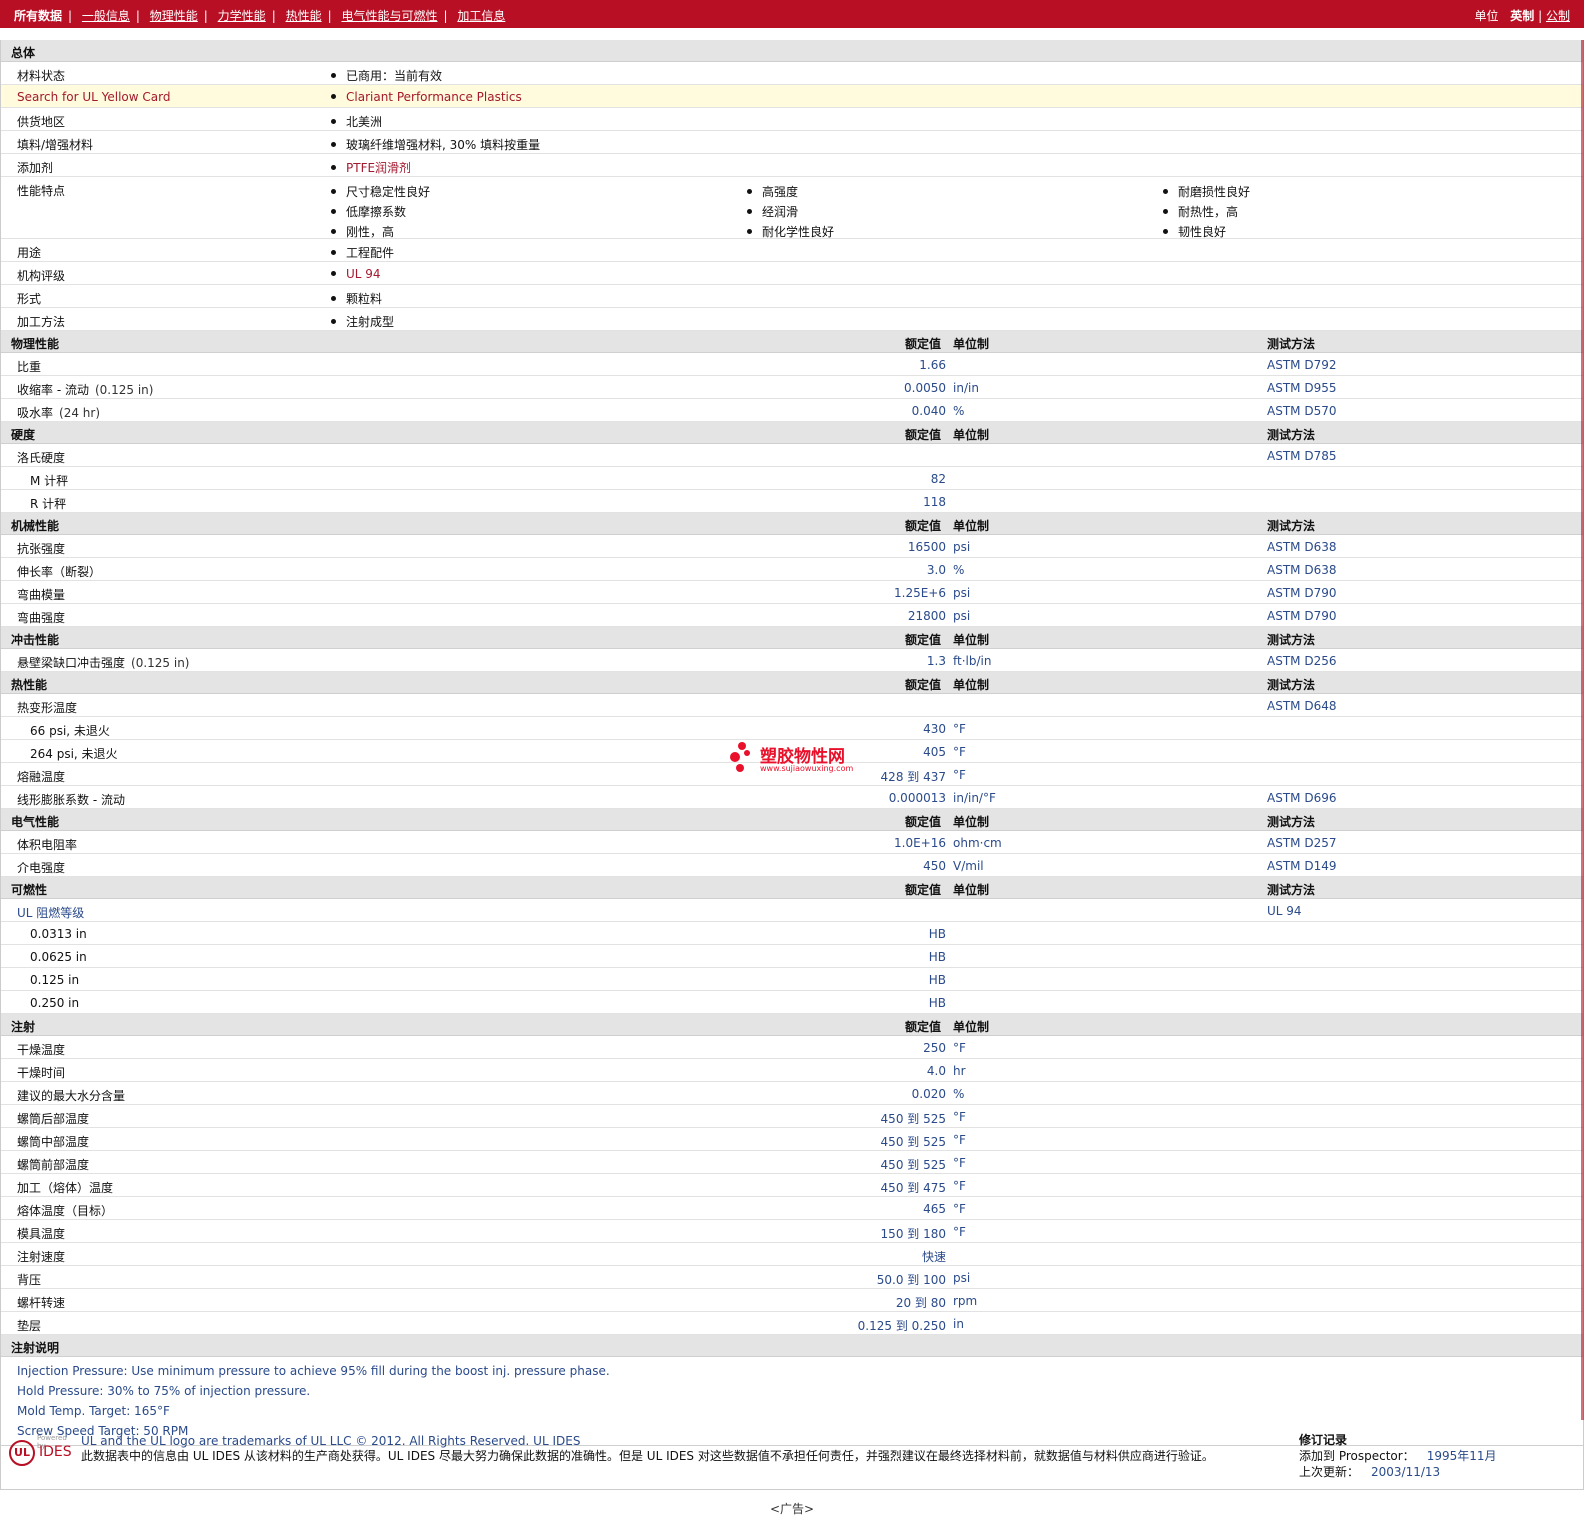 The width and height of the screenshot is (1584, 1519). I want to click on row-unit: ft·lb/in, so click(972, 661).